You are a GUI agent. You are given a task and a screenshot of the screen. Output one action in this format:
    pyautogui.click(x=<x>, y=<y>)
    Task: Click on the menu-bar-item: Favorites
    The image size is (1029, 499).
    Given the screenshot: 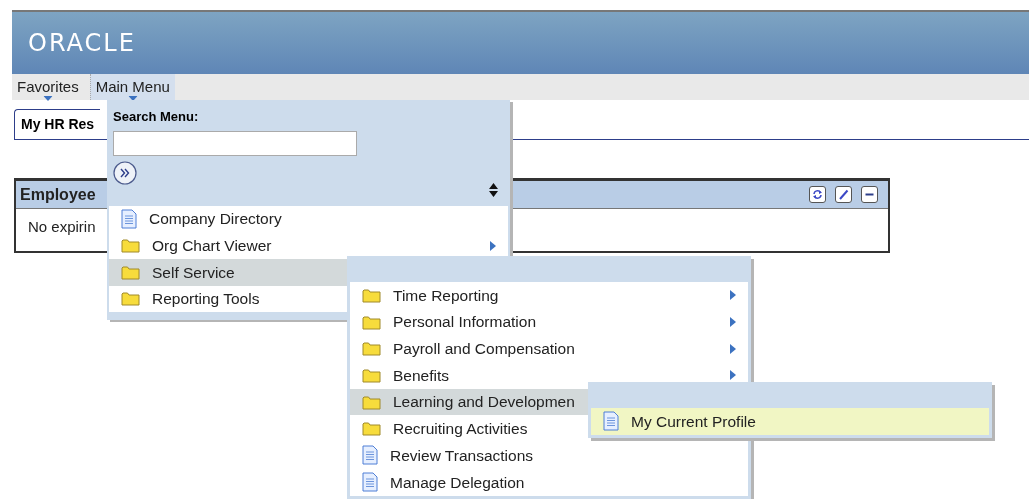 What is the action you would take?
    pyautogui.click(x=48, y=87)
    